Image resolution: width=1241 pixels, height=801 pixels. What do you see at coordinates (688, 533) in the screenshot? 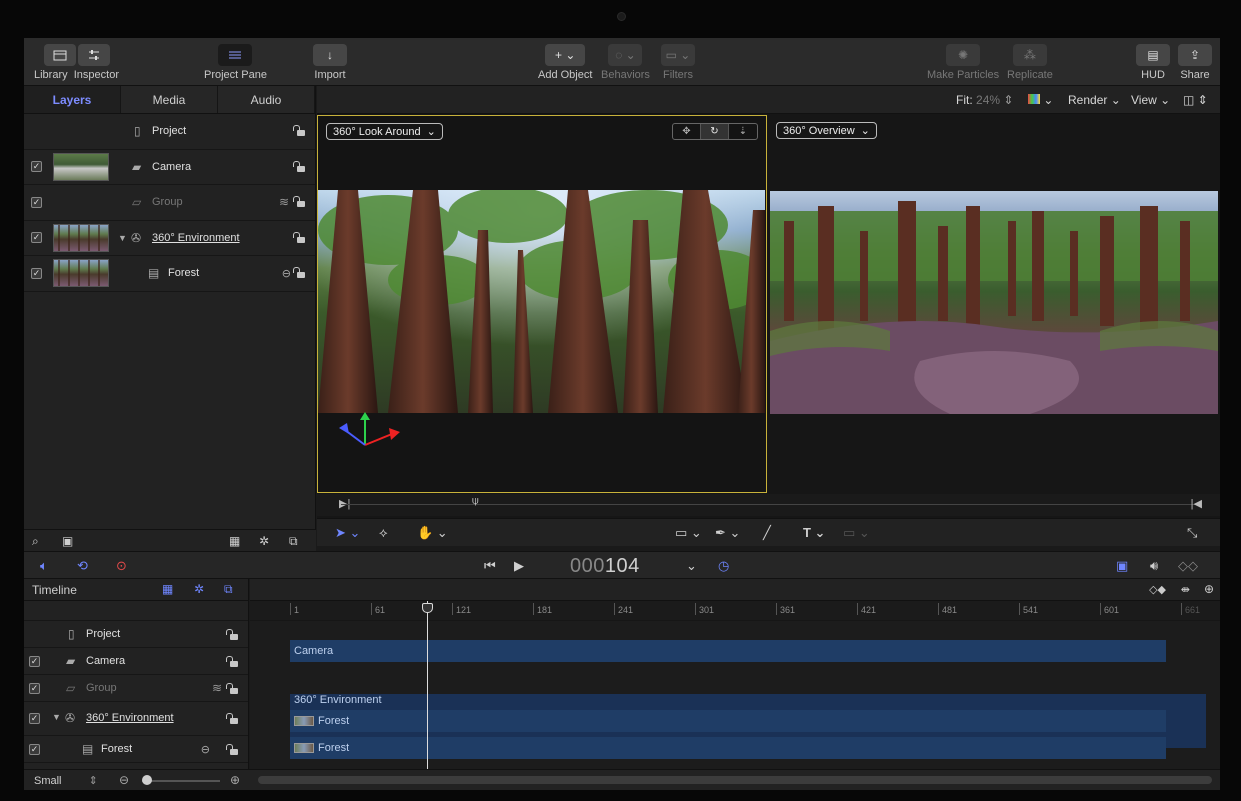
I see `shape-rectangle-icon: ▭ ⌄` at bounding box center [688, 533].